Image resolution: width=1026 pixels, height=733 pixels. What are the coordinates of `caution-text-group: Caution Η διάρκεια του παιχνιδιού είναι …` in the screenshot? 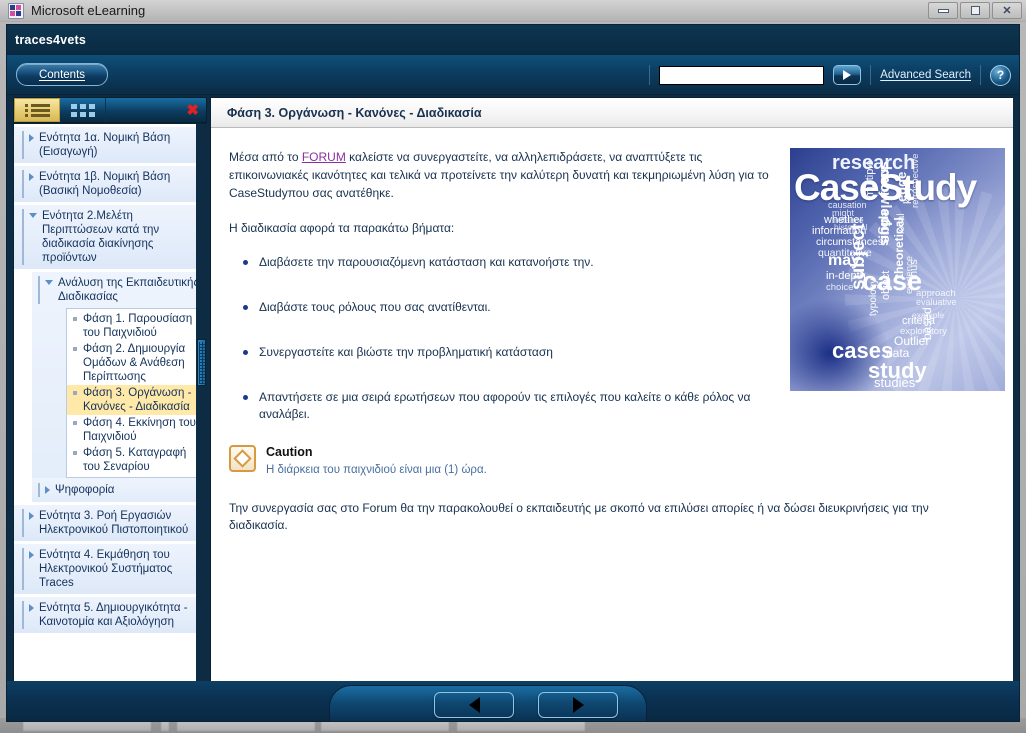 It's located at (376, 461).